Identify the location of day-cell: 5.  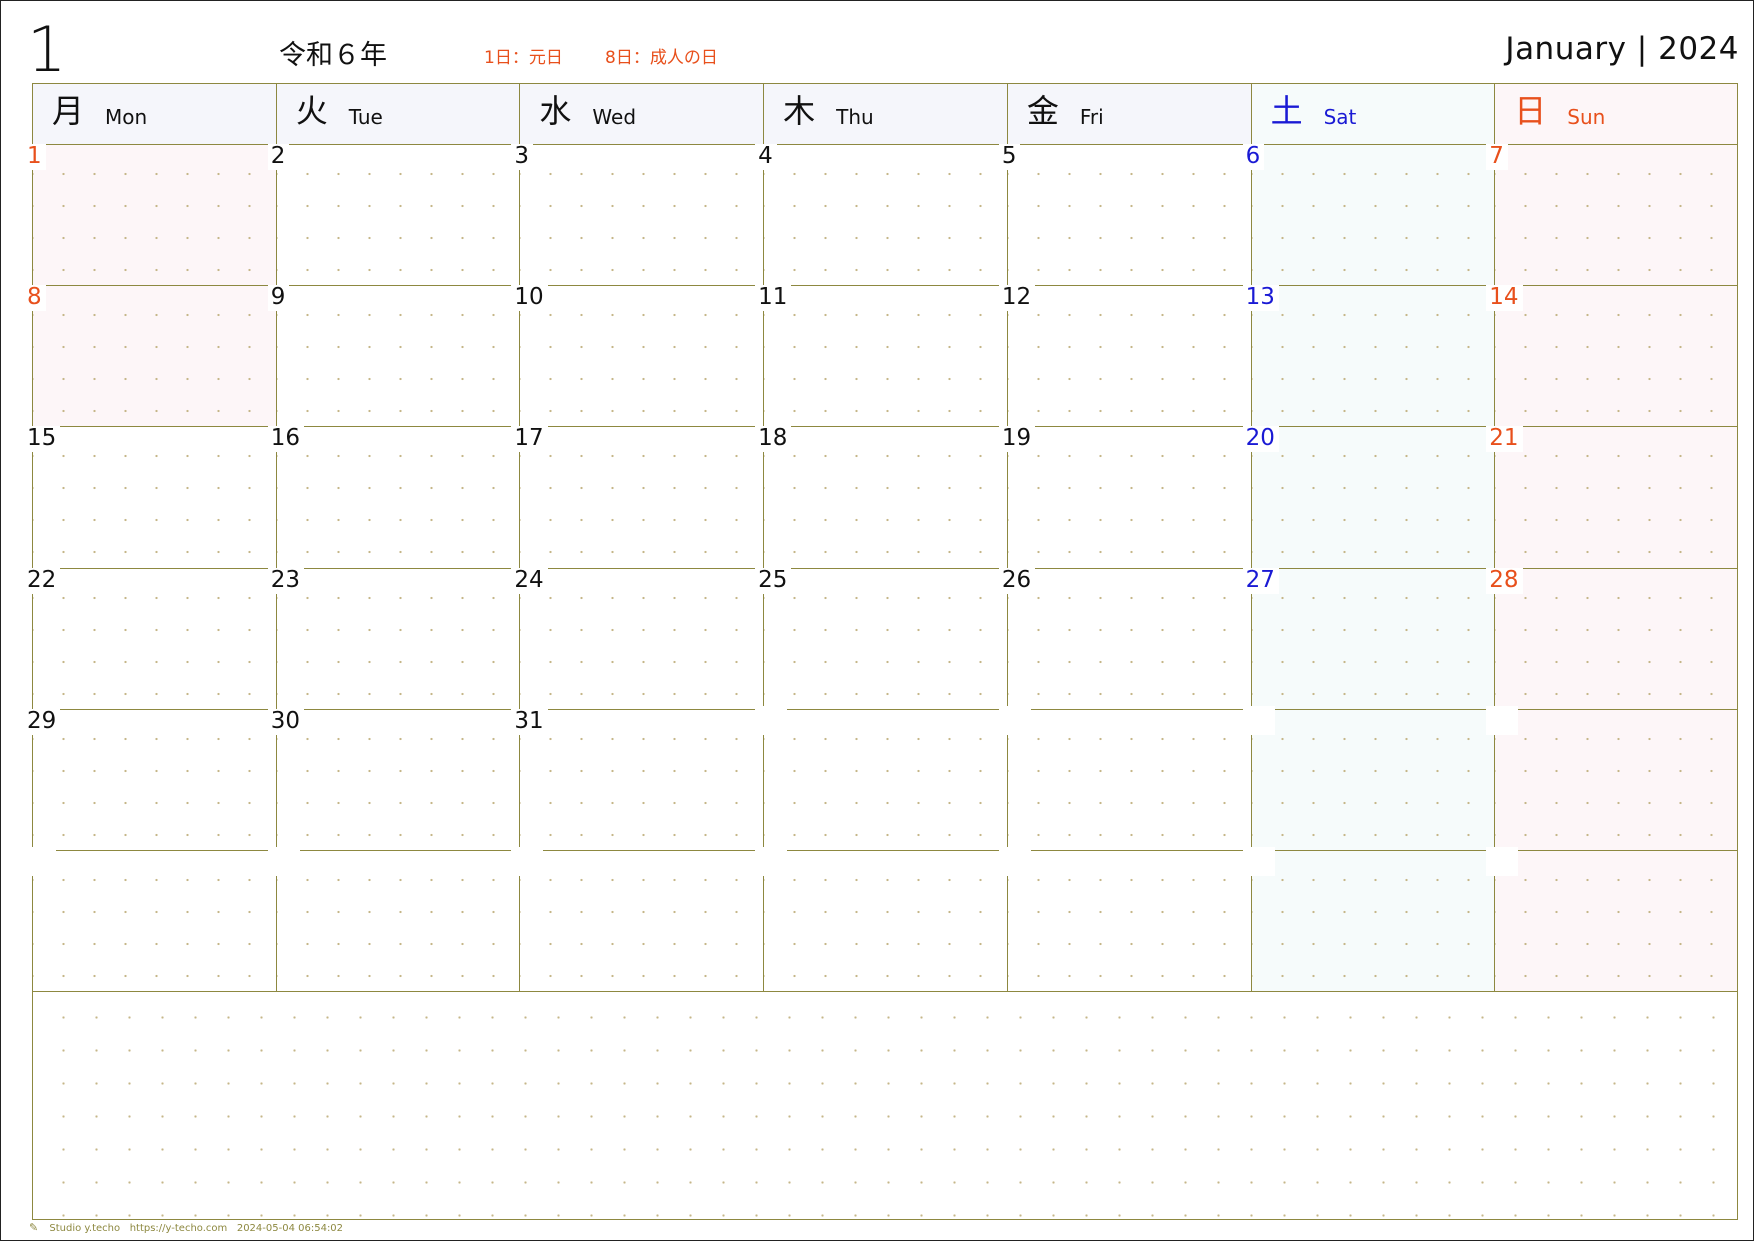
(1124, 215).